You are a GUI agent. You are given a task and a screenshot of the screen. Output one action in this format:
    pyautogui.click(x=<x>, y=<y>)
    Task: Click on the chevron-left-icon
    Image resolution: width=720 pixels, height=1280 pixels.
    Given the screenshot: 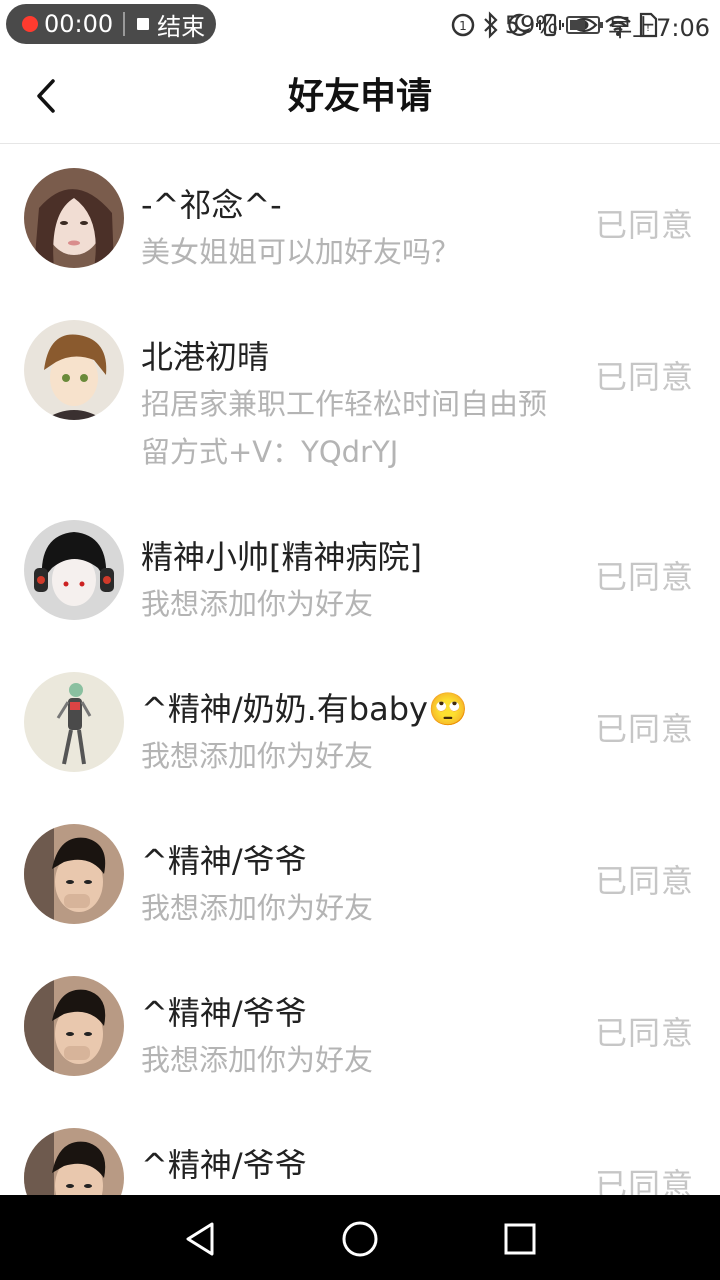 What is the action you would take?
    pyautogui.click(x=46, y=96)
    